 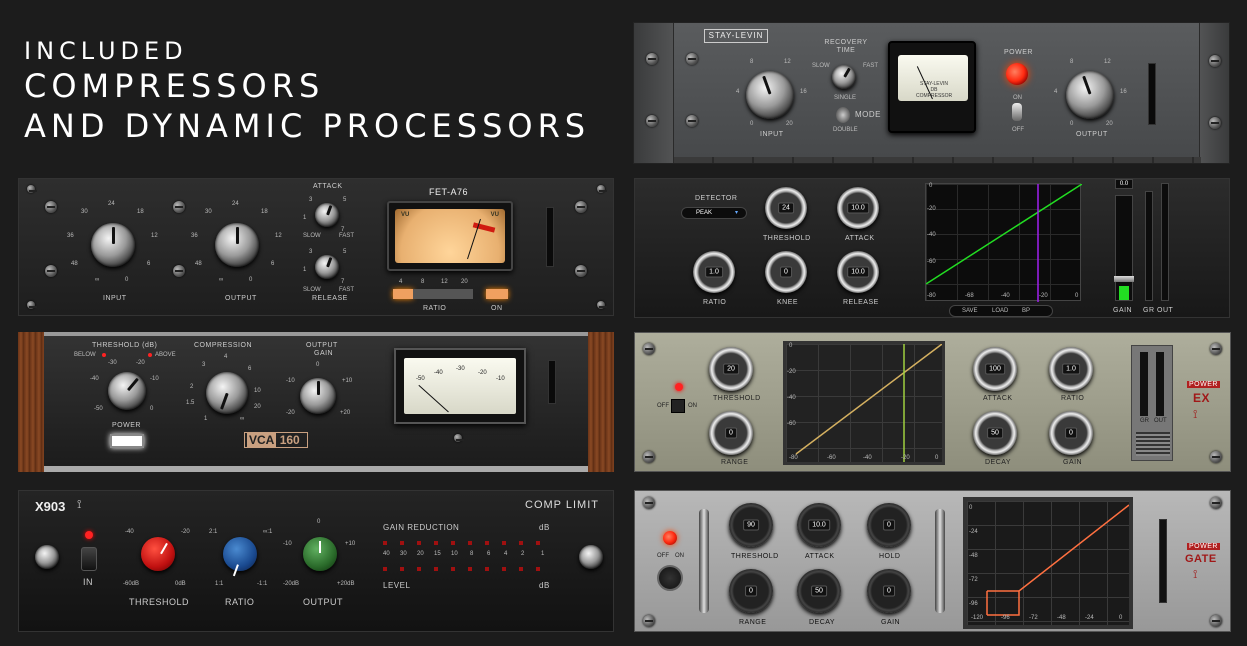 I want to click on mode-switch, so click(x=843, y=115).